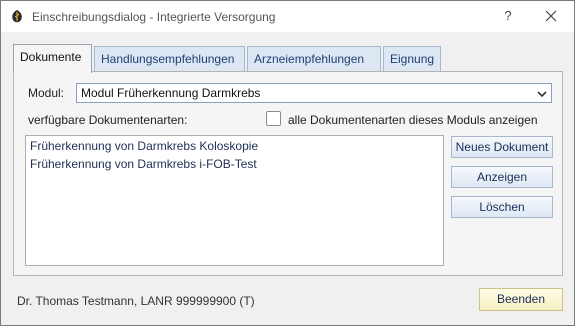 The width and height of the screenshot is (575, 326). What do you see at coordinates (46, 93) in the screenshot?
I see `modul-label: Modul:` at bounding box center [46, 93].